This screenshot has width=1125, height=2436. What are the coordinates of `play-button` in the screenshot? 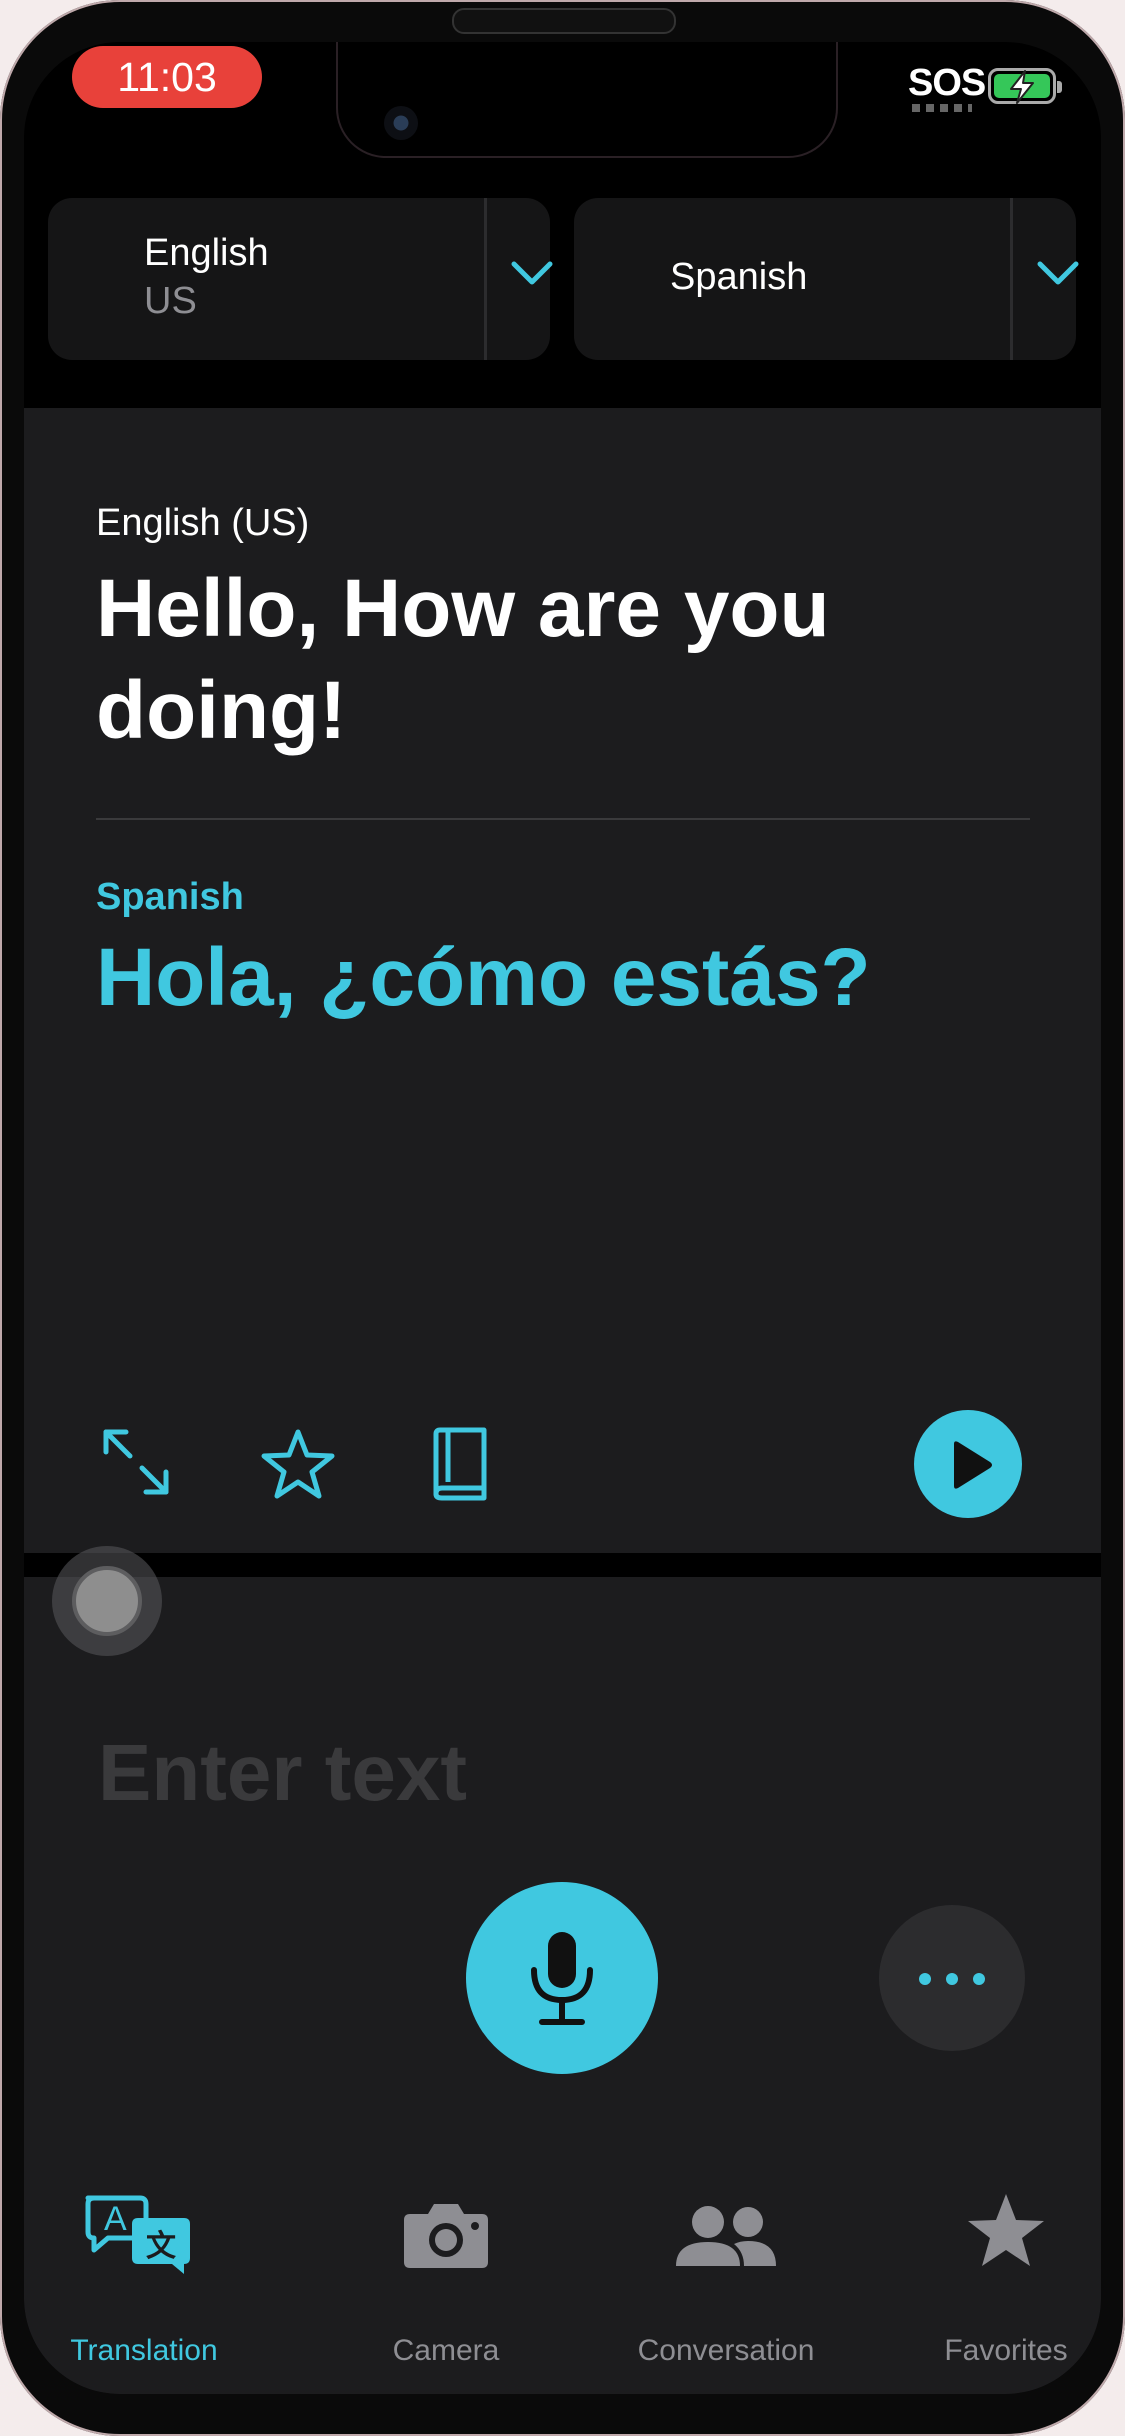 It's located at (968, 1464).